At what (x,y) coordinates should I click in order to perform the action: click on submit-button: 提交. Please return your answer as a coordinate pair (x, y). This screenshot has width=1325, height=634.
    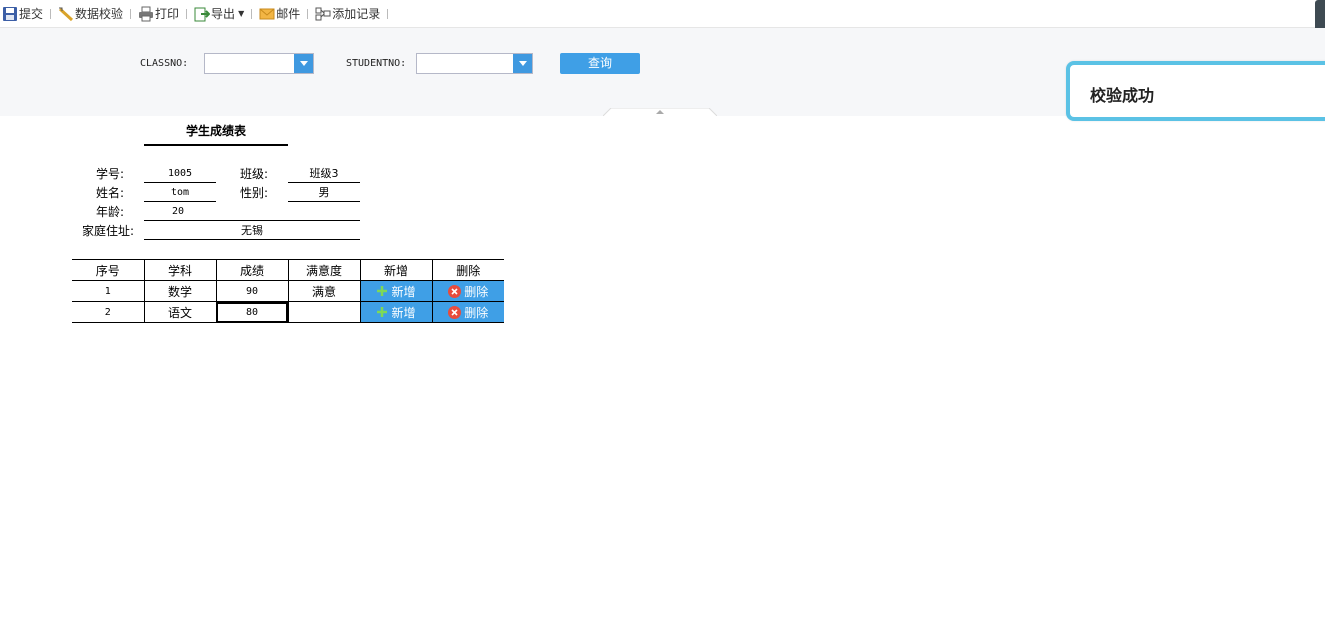
    Looking at the image, I should click on (22, 14).